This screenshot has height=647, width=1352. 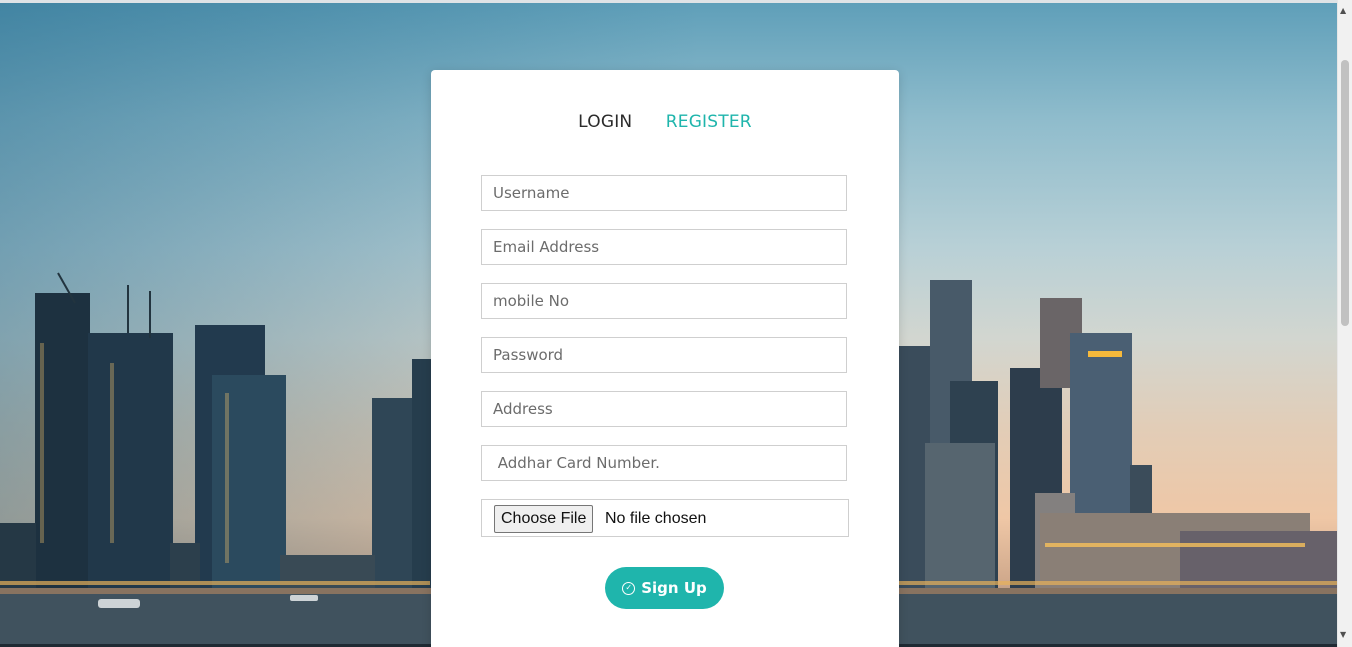 I want to click on aadhar-card-input, so click(x=664, y=463).